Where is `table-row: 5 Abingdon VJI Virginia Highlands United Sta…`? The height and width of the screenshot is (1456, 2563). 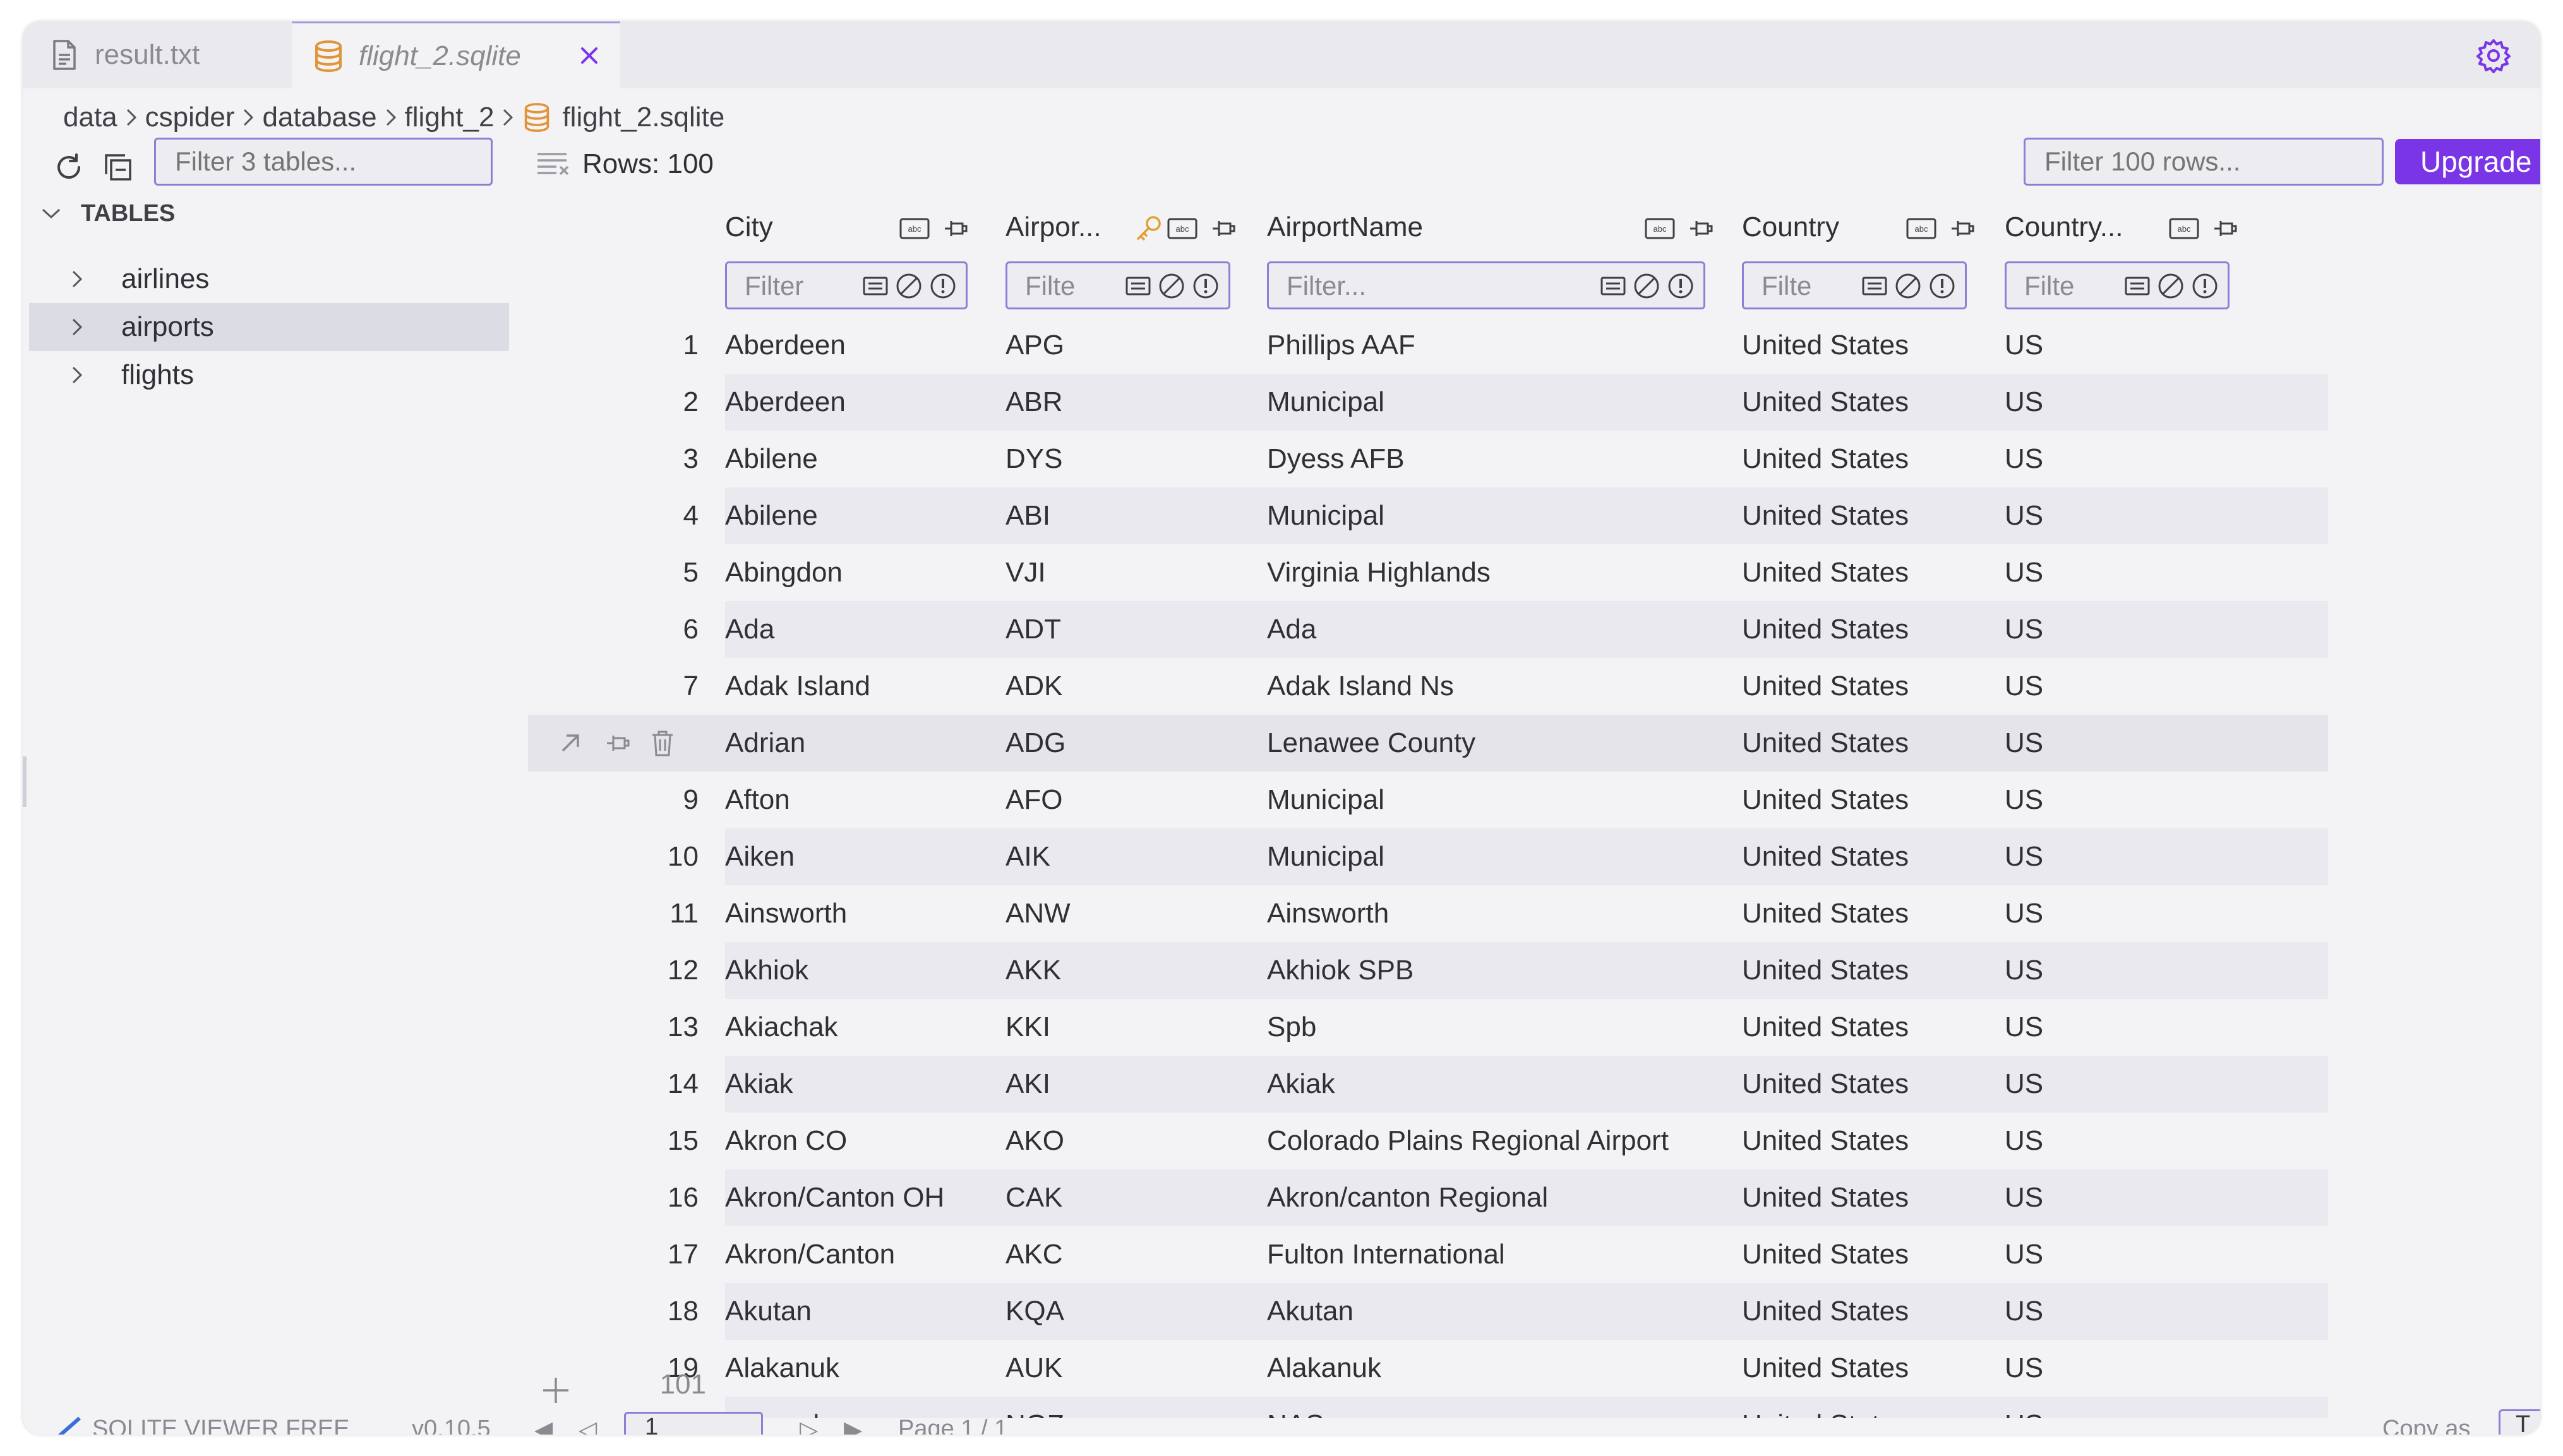
table-row: 5 Abingdon VJI Virginia Highlands United Sta… is located at coordinates (1428, 572).